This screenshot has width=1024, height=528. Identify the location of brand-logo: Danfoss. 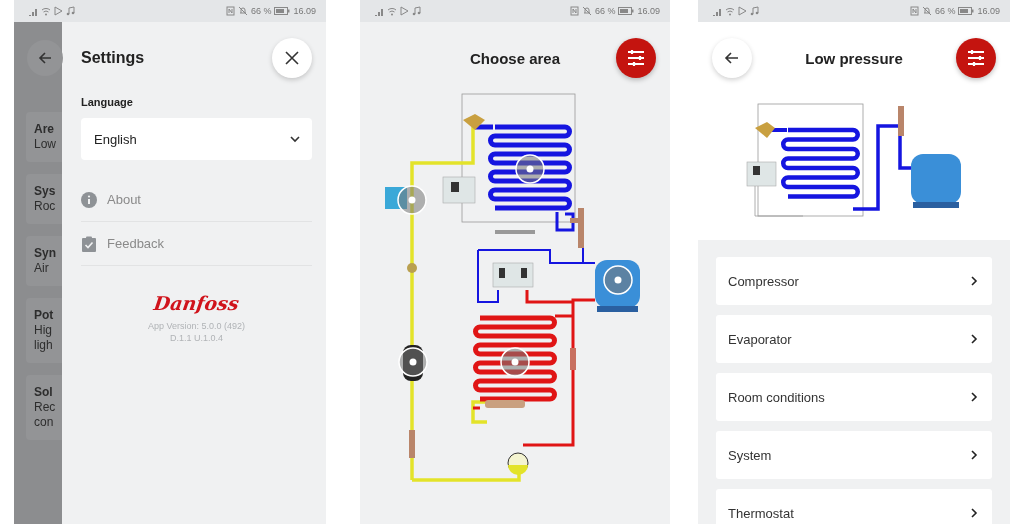
(196, 303).